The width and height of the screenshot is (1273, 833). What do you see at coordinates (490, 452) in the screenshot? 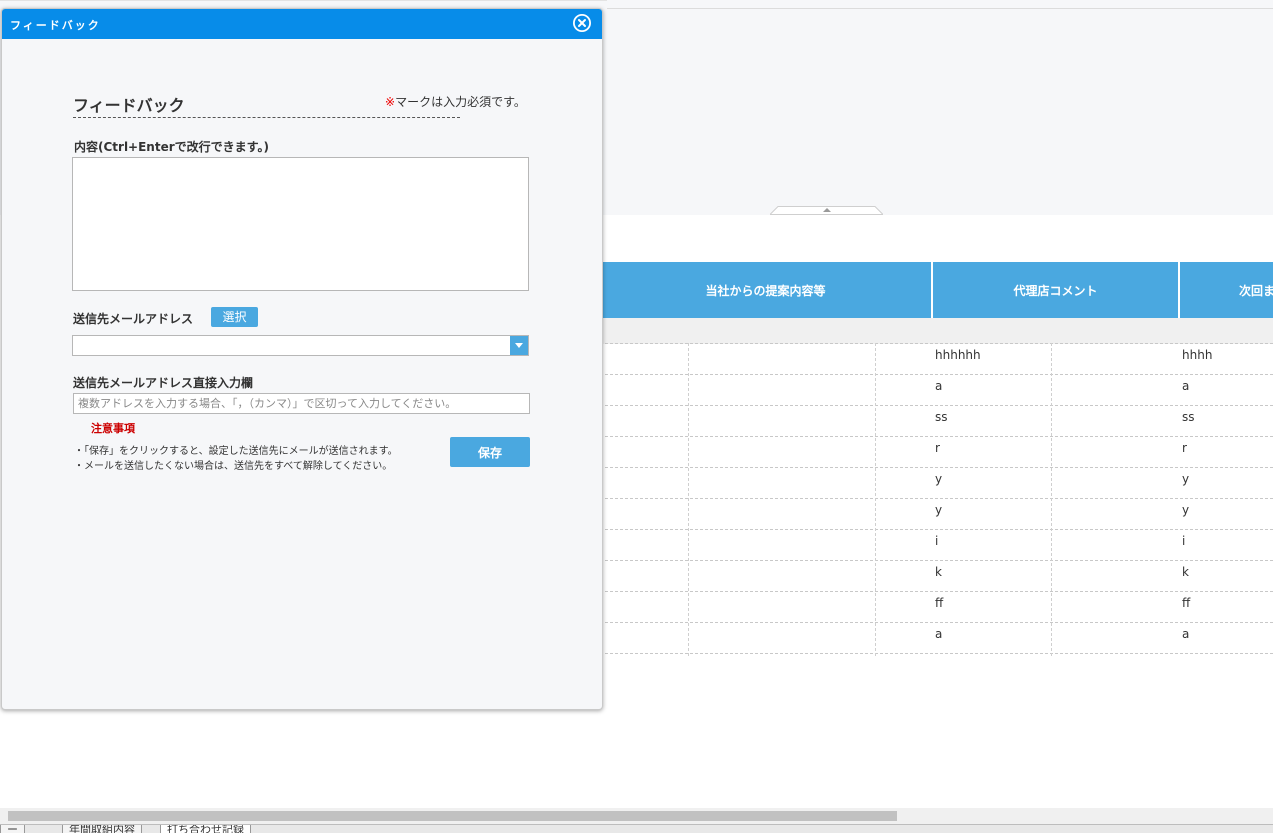
I see `save-button: 保存` at bounding box center [490, 452].